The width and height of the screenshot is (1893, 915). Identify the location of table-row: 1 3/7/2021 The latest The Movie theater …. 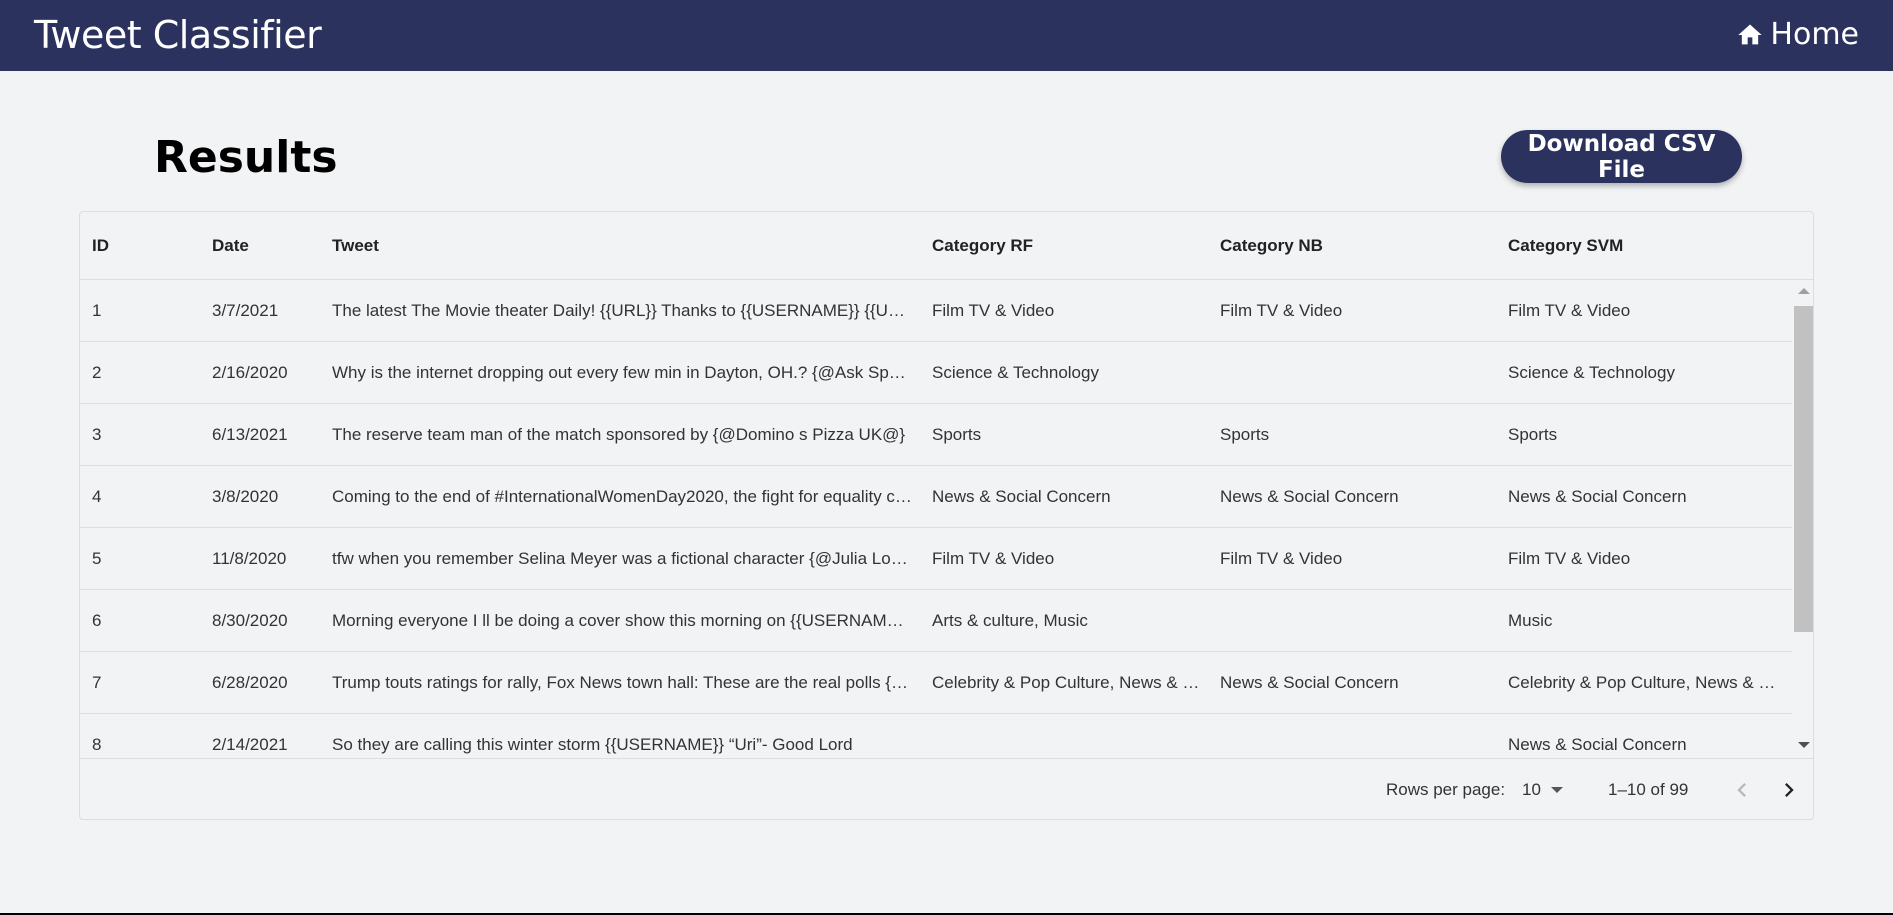
(936, 311).